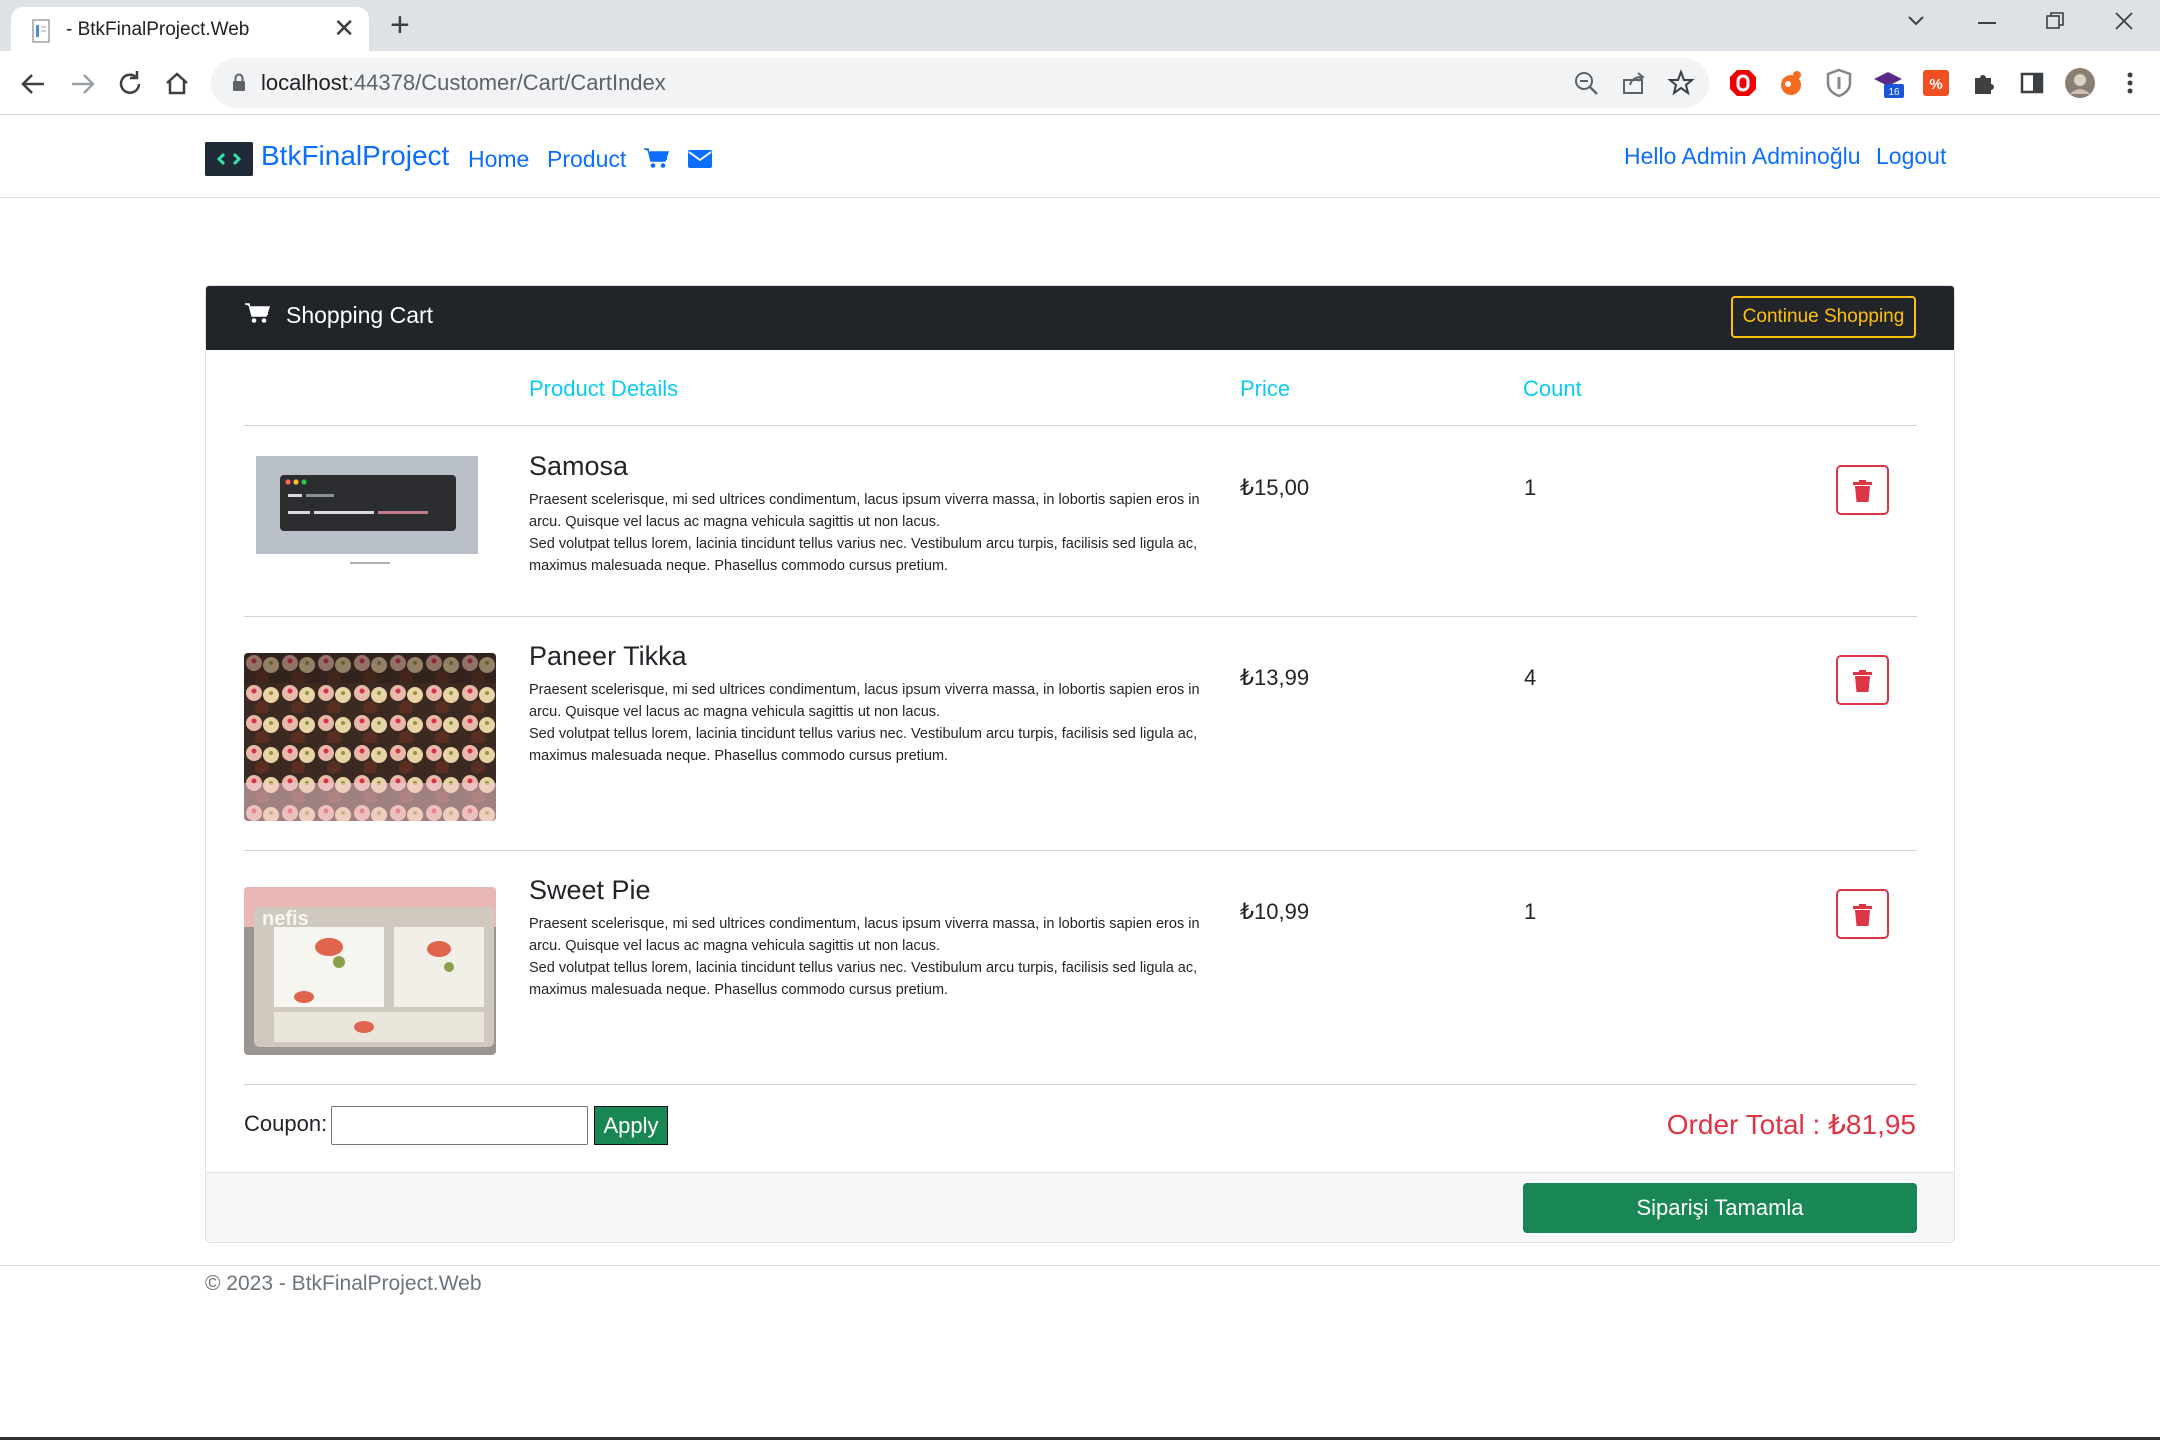  Describe the element at coordinates (1720, 1208) in the screenshot. I see `complete-order-button: Siparişi Tamamla` at that location.